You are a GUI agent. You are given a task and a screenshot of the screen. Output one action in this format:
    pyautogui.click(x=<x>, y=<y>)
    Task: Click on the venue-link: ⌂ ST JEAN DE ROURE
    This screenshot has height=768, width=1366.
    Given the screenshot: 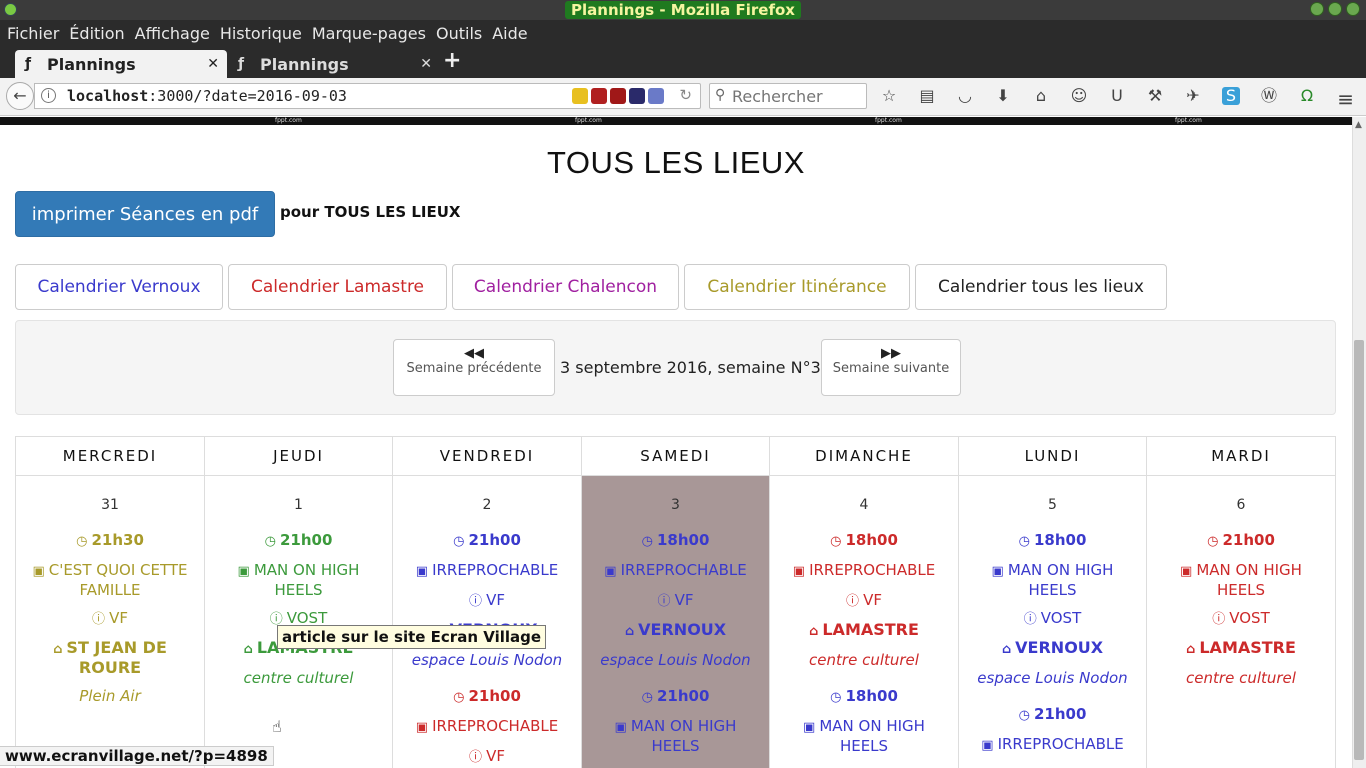 What is the action you would take?
    pyautogui.click(x=110, y=658)
    